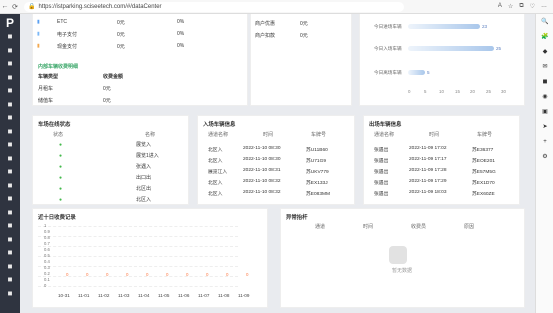  What do you see at coordinates (388, 72) in the screenshot?
I see `bar-label-today-exits: 今日离场车辆` at bounding box center [388, 72].